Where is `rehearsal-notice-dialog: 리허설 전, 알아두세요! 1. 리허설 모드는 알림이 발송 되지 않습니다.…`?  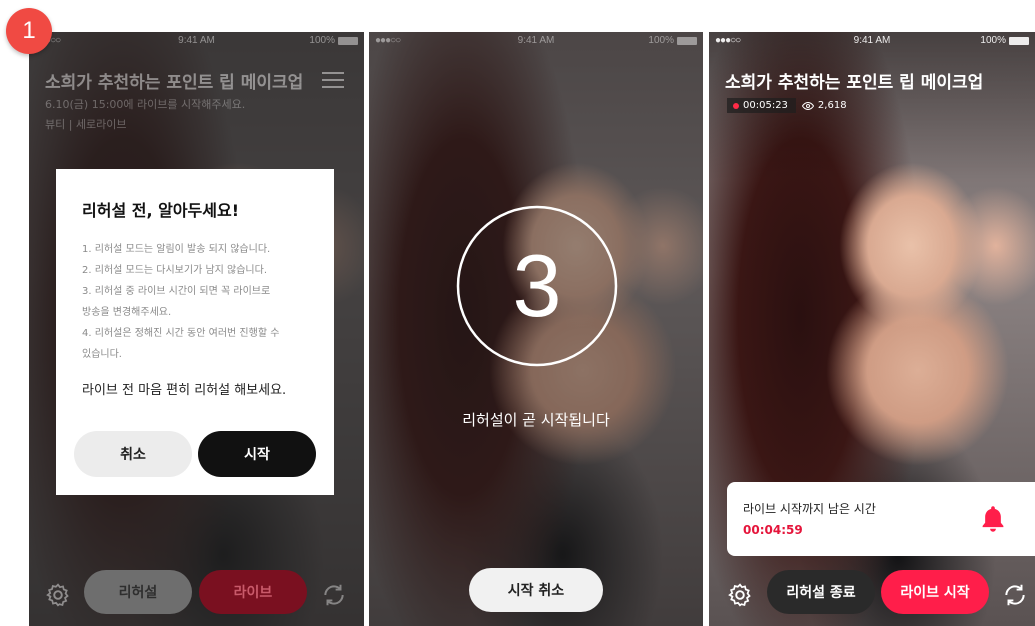
rehearsal-notice-dialog: 리허설 전, 알아두세요! 1. 리허설 모드는 알림이 발송 되지 않습니다.… is located at coordinates (195, 332).